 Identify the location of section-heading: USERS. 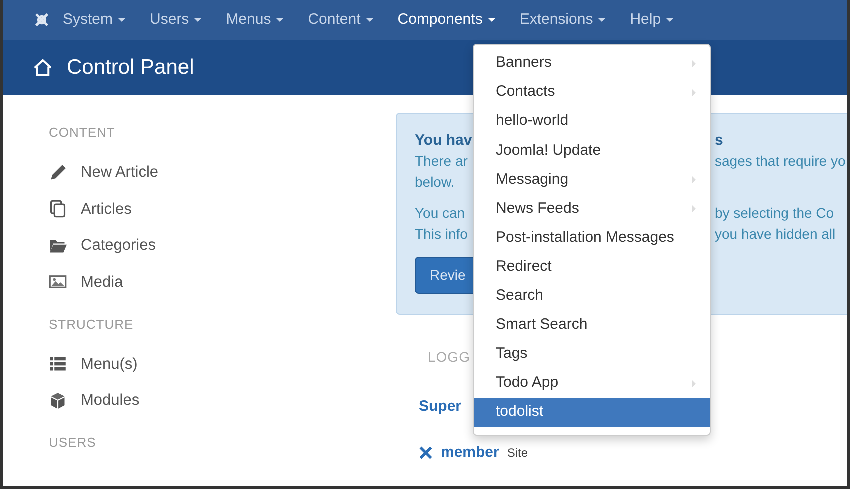
(73, 443).